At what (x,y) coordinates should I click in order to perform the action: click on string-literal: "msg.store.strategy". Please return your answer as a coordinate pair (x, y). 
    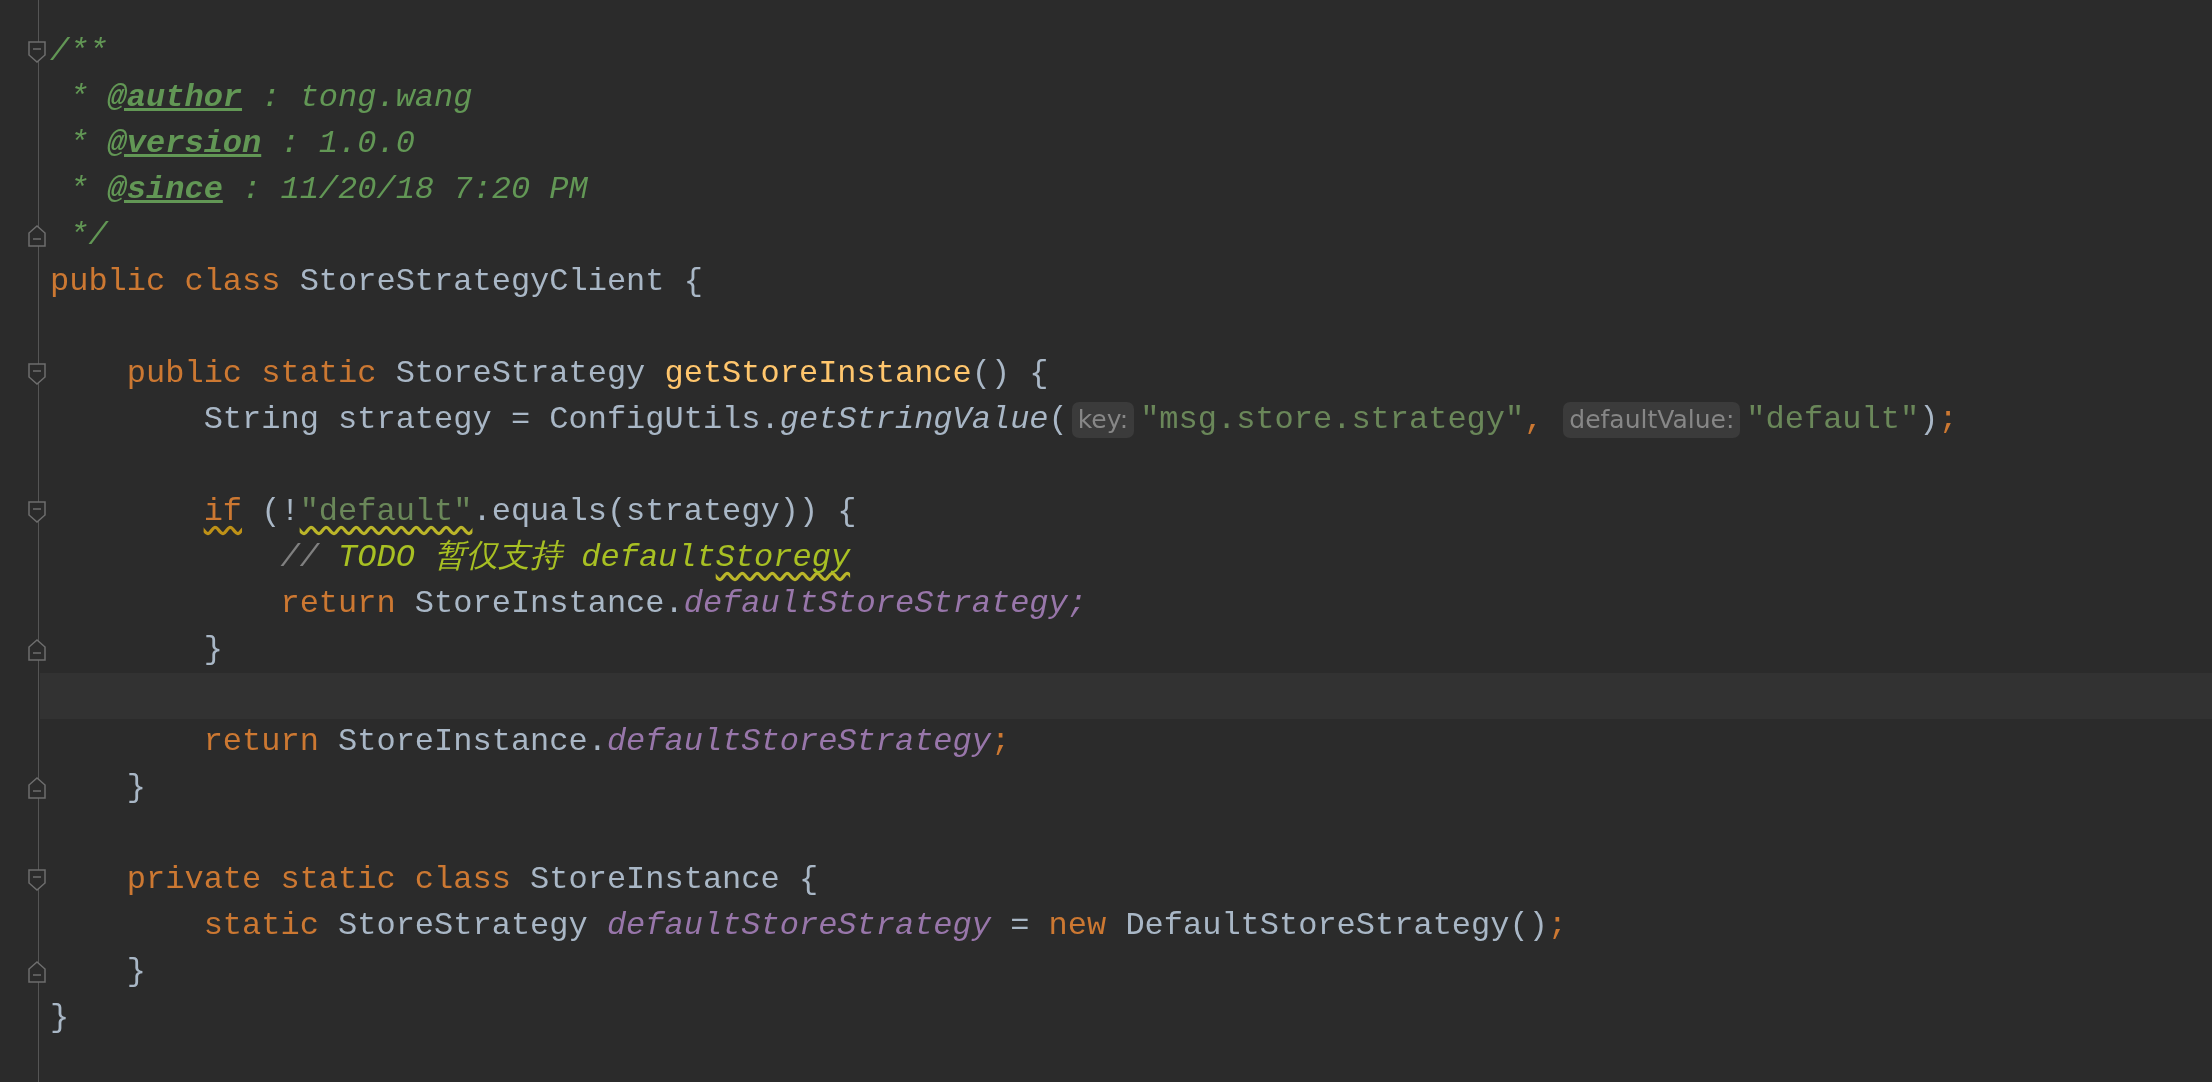
    Looking at the image, I should click on (1332, 420).